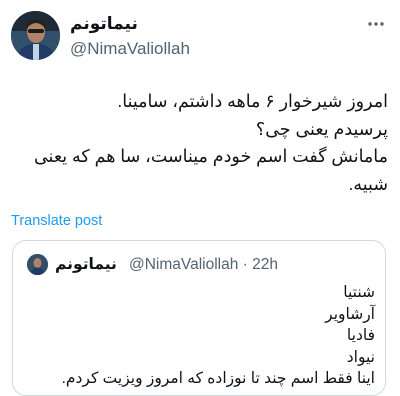 The width and height of the screenshot is (400, 396). I want to click on quoted-author-display-name: نیماتونم, so click(86, 264).